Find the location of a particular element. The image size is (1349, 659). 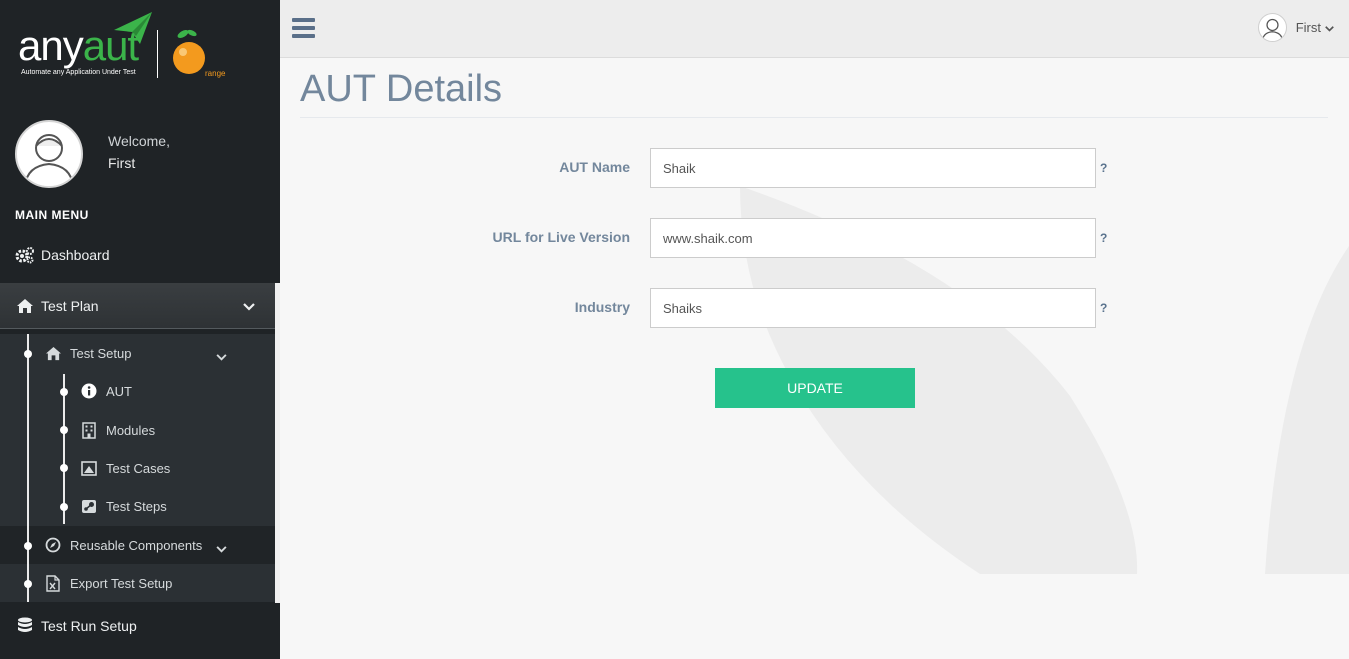

user-dropdown: First is located at coordinates (1295, 27).